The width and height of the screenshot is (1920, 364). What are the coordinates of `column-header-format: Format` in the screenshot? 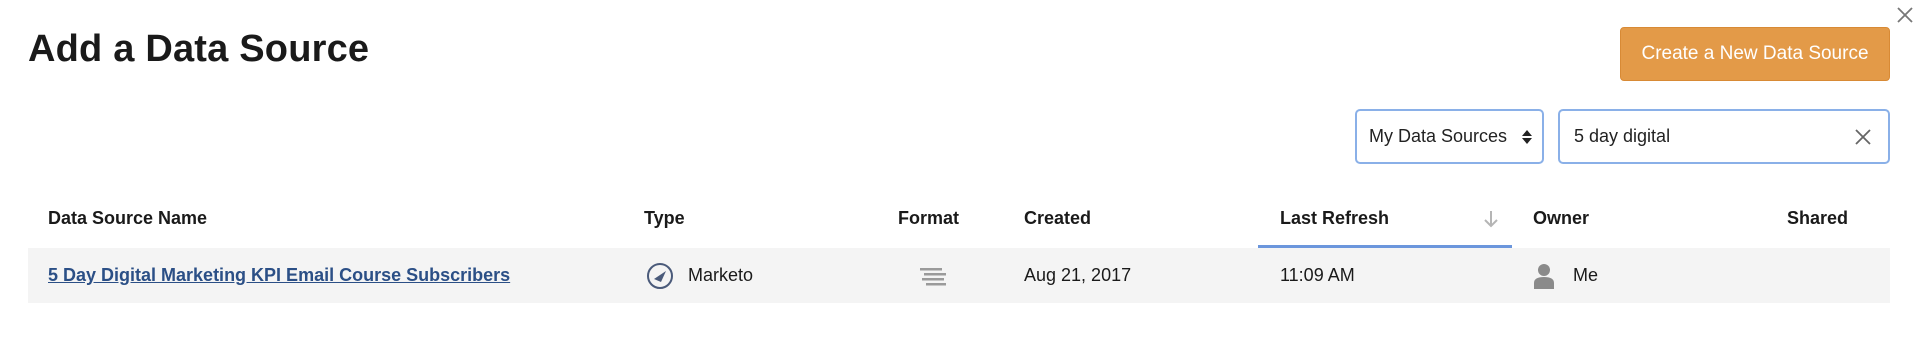 It's located at (928, 218).